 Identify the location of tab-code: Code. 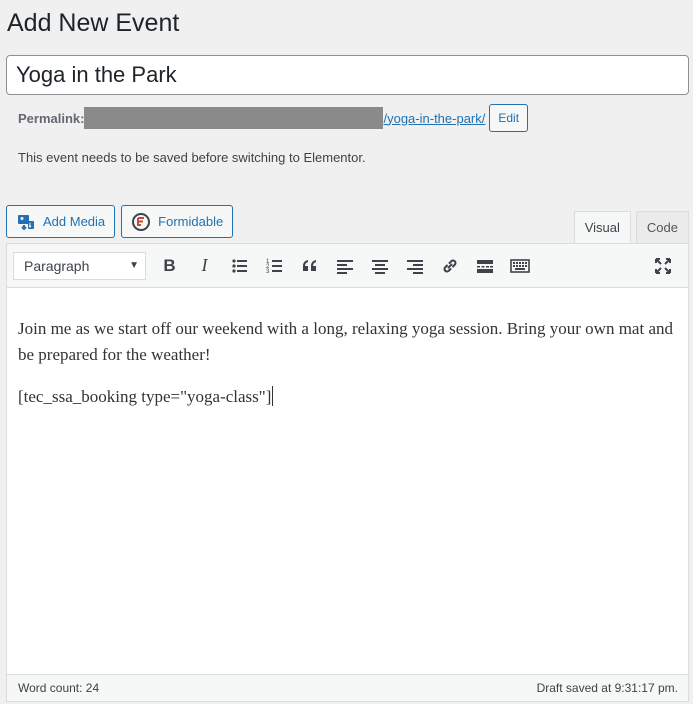
(662, 227).